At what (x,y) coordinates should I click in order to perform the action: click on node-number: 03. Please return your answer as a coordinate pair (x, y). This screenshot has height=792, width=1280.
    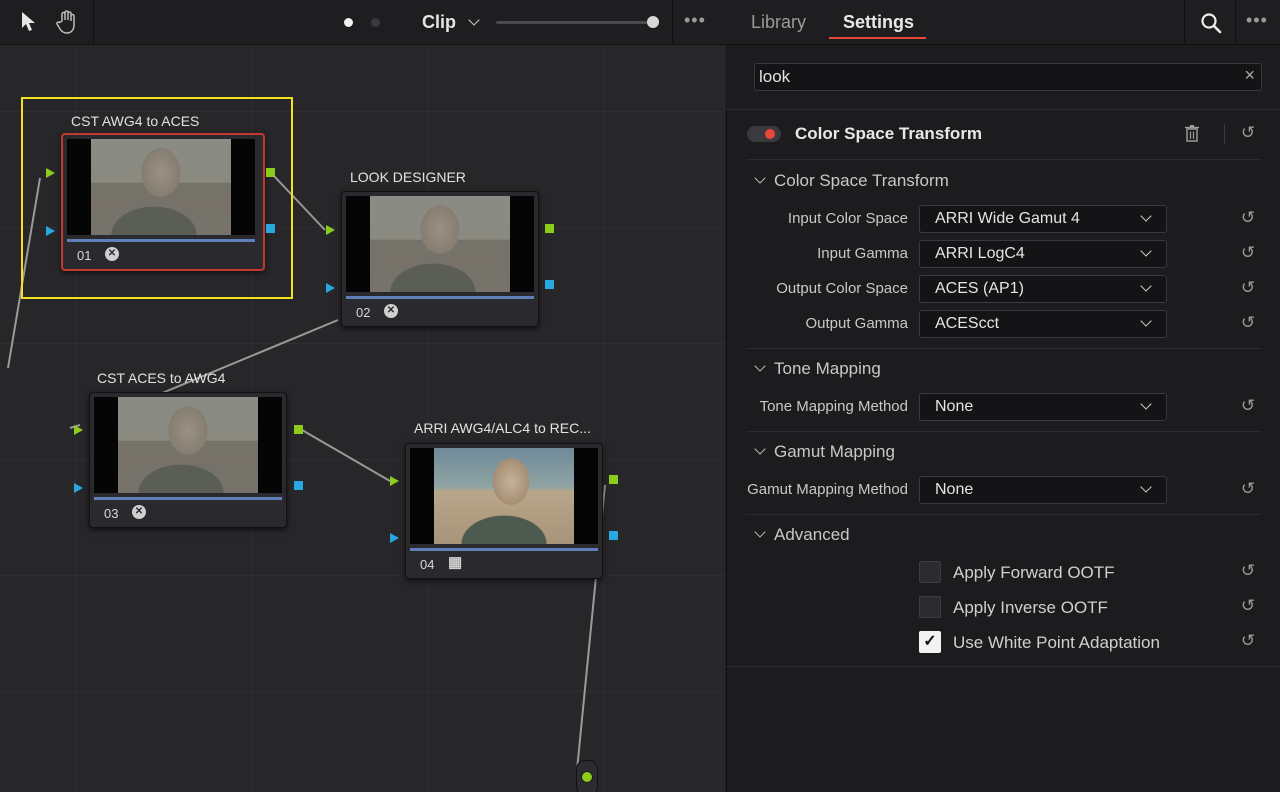
    Looking at the image, I should click on (111, 513).